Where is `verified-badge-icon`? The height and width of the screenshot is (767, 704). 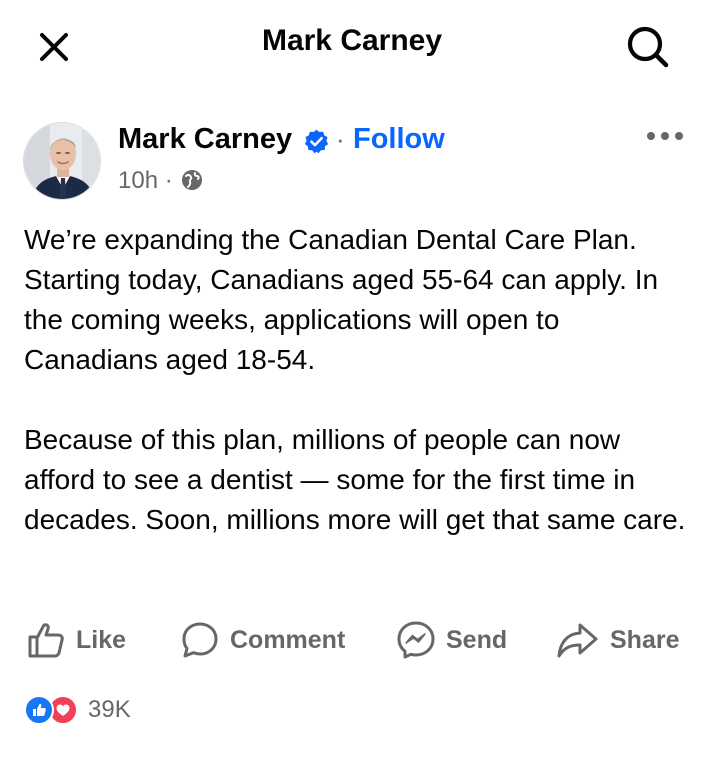 verified-badge-icon is located at coordinates (316, 141).